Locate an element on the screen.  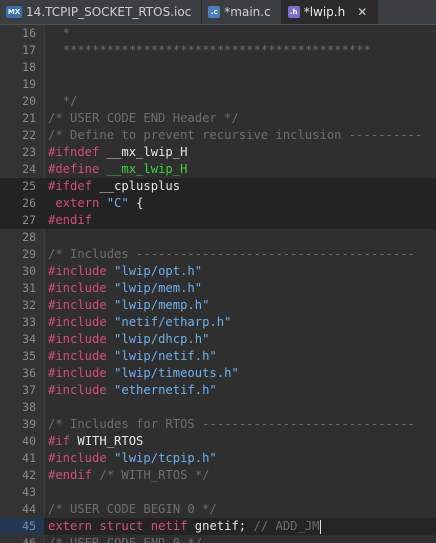
code-line: 21 /* USER CODE END Header */ is located at coordinates (218, 118).